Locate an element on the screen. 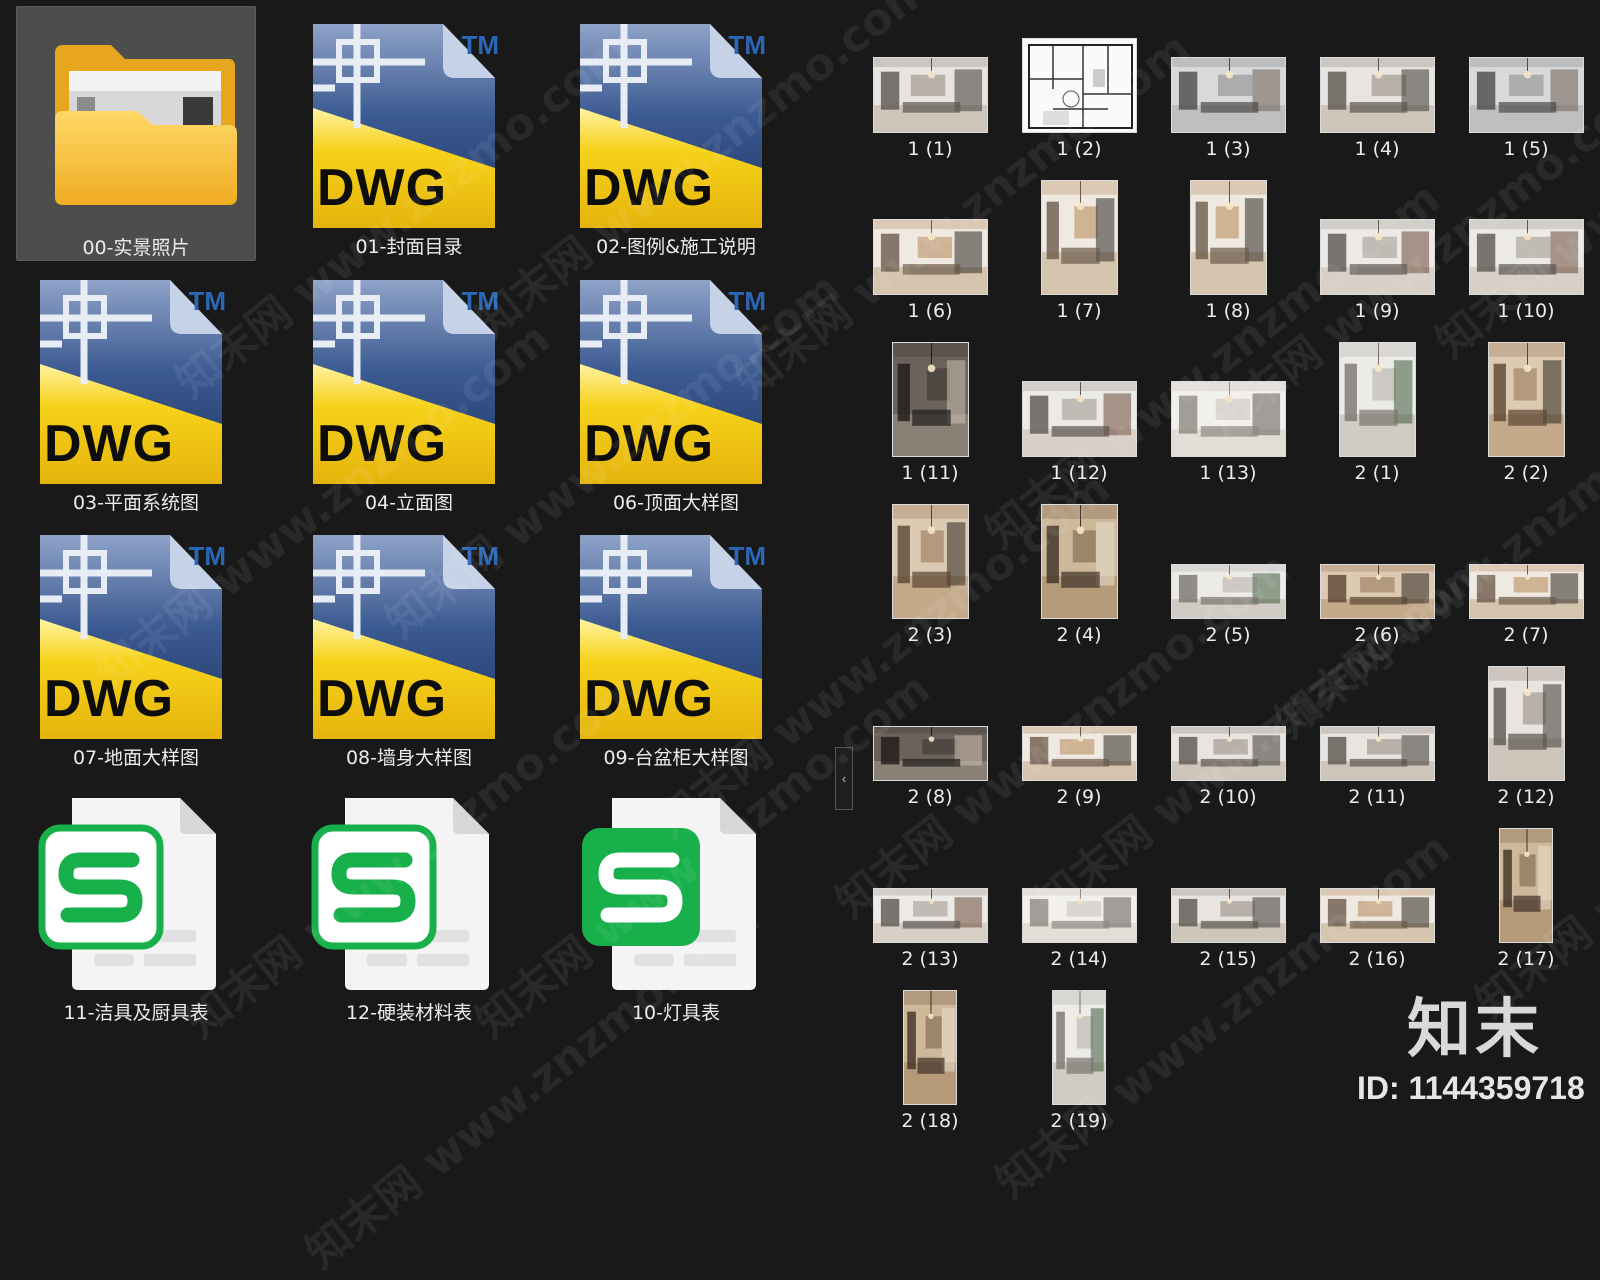 This screenshot has height=1280, width=1600. image-file-name-label: 1 (2) is located at coordinates (1079, 149).